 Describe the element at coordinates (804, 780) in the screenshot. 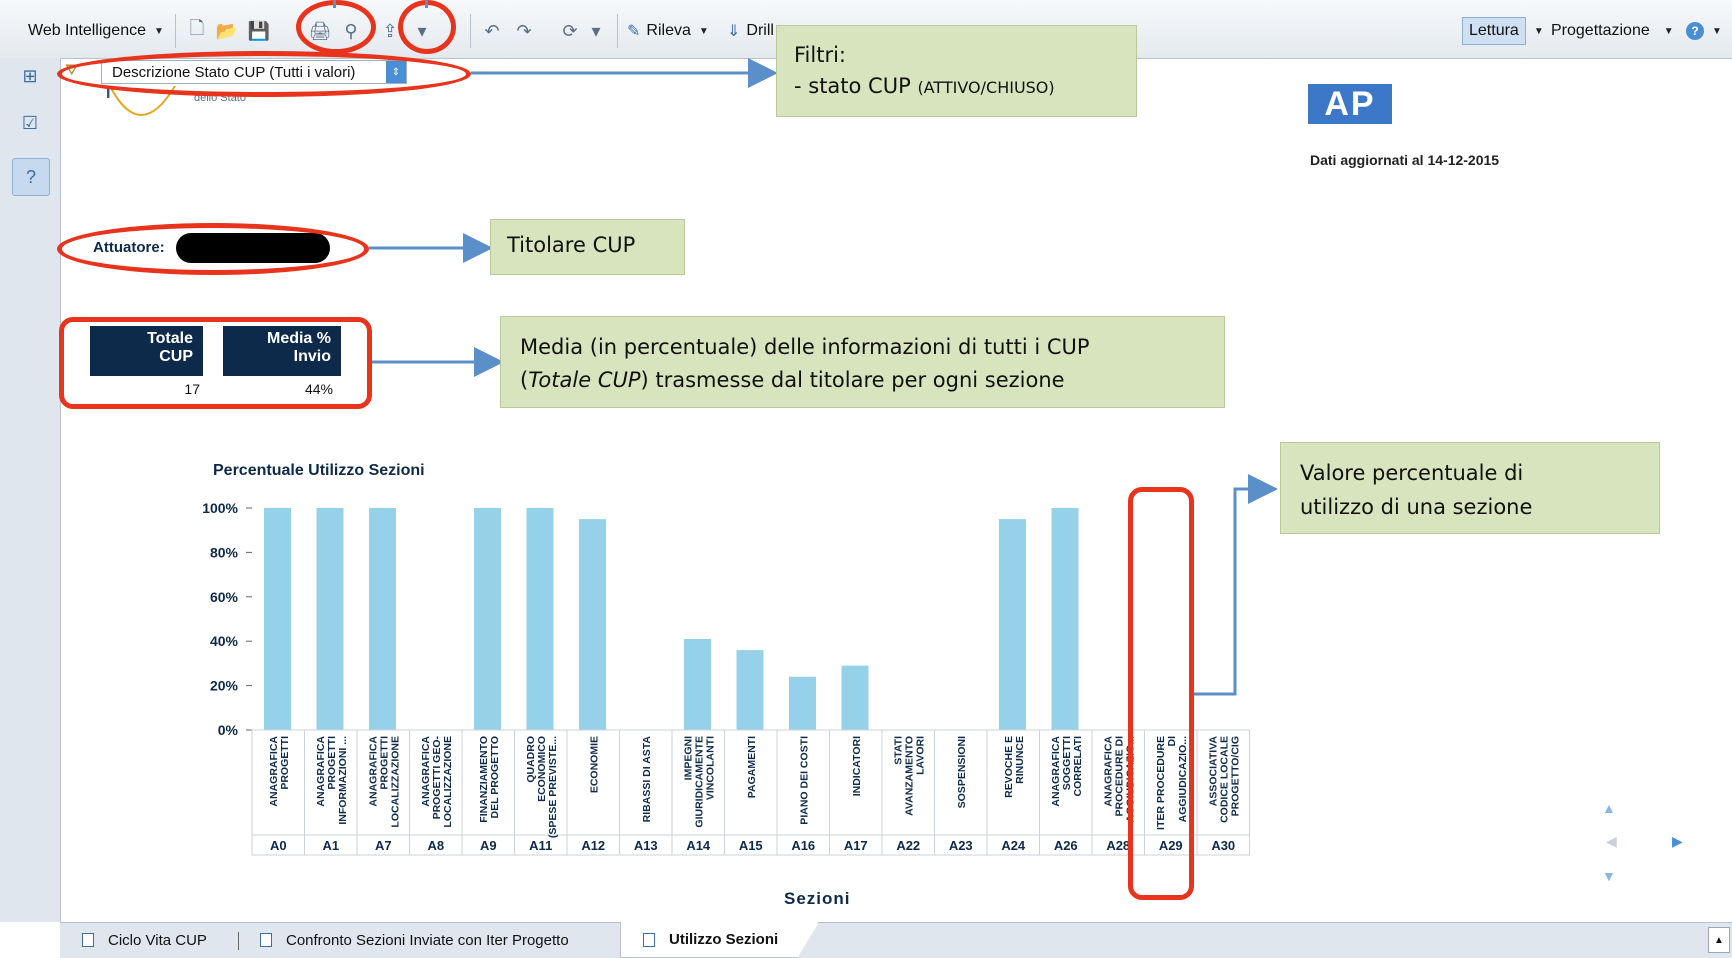

I see `category-description: PIANO DEI COSTI` at that location.